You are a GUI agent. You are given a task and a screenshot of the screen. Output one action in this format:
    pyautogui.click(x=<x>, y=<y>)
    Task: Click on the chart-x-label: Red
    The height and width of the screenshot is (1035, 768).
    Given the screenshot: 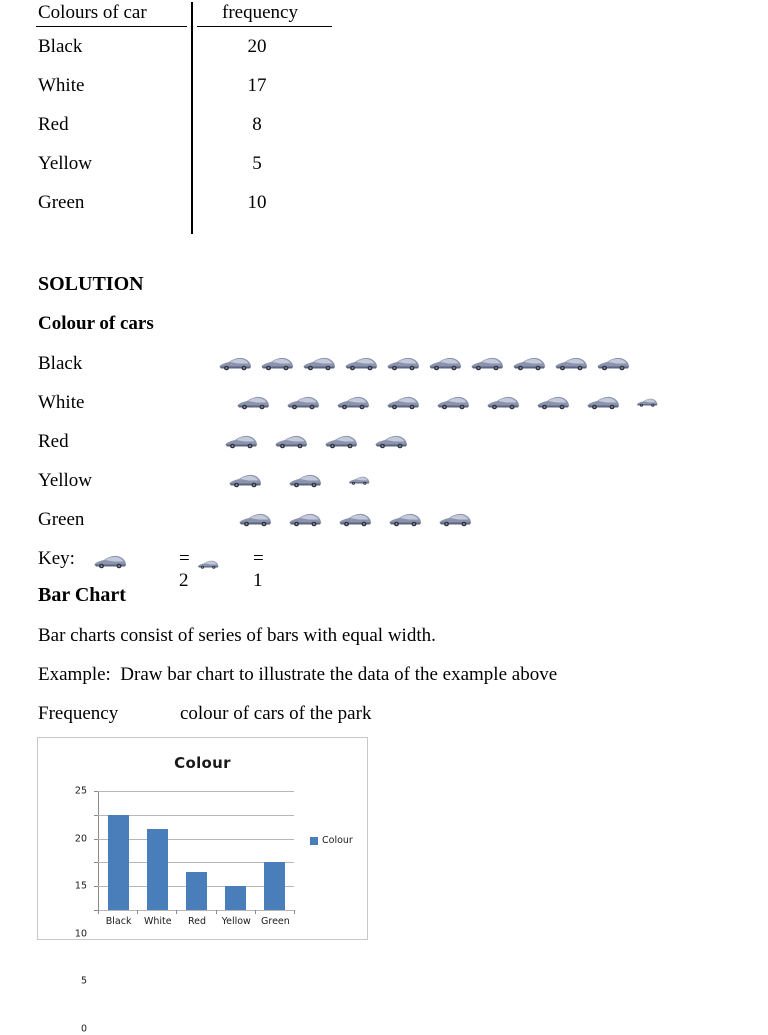 What is the action you would take?
    pyautogui.click(x=197, y=921)
    